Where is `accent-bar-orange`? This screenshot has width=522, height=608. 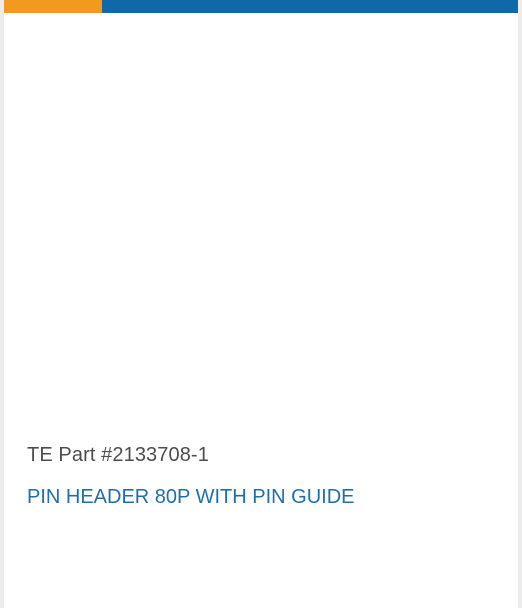 accent-bar-orange is located at coordinates (53, 6).